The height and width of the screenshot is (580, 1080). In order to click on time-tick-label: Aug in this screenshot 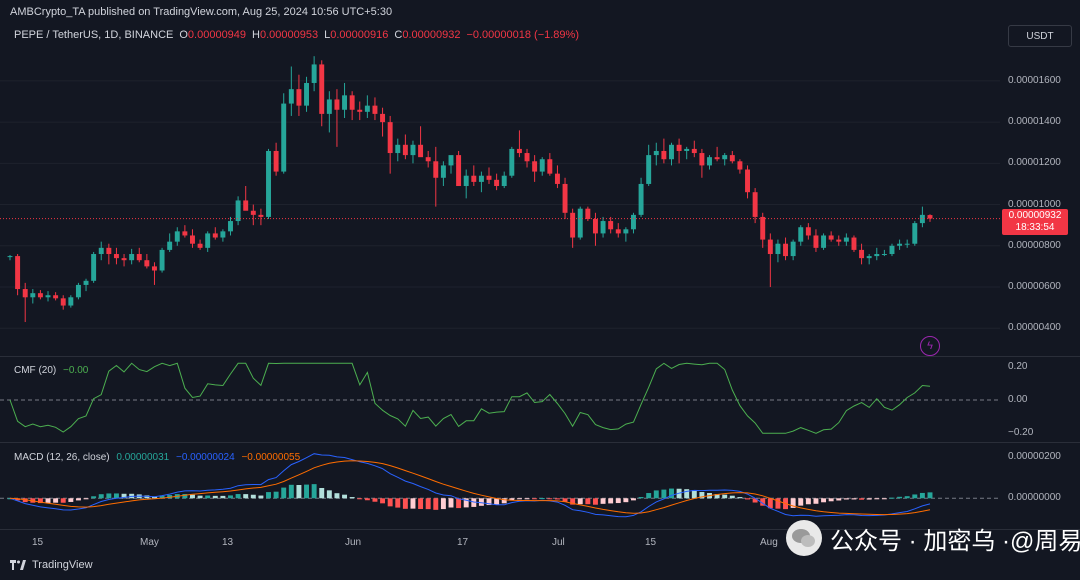, I will do `click(769, 542)`.